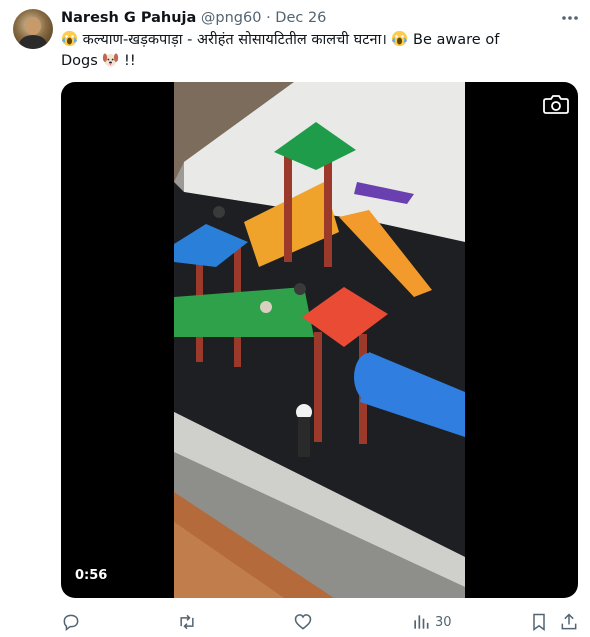  Describe the element at coordinates (91, 575) in the screenshot. I see `video-duration: 0:56` at that location.